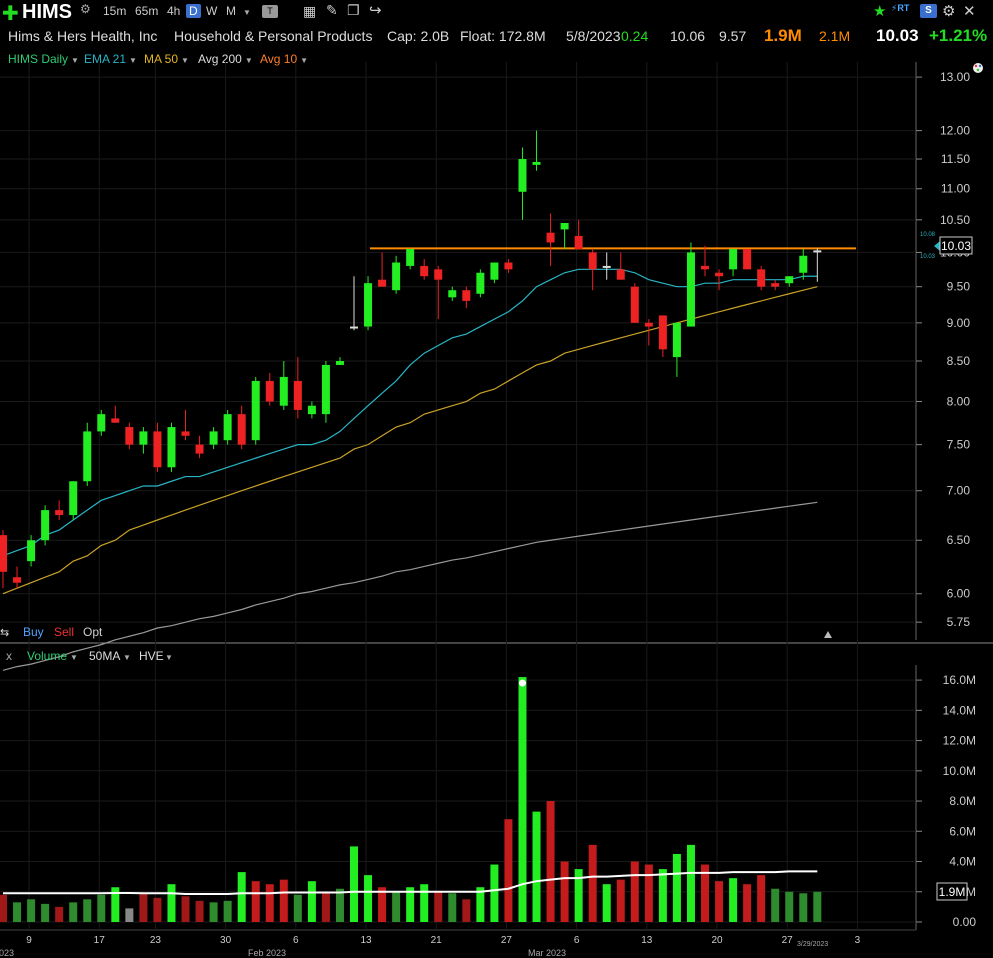 This screenshot has width=993, height=958. I want to click on volume-legend: Volume, so click(47, 656).